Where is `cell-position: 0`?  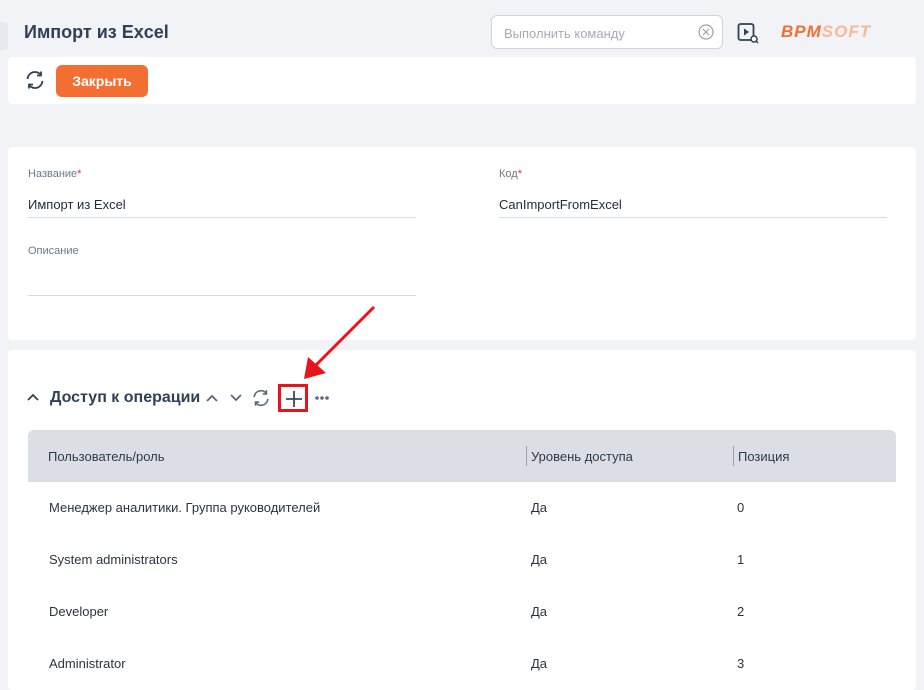 cell-position: 0 is located at coordinates (741, 507).